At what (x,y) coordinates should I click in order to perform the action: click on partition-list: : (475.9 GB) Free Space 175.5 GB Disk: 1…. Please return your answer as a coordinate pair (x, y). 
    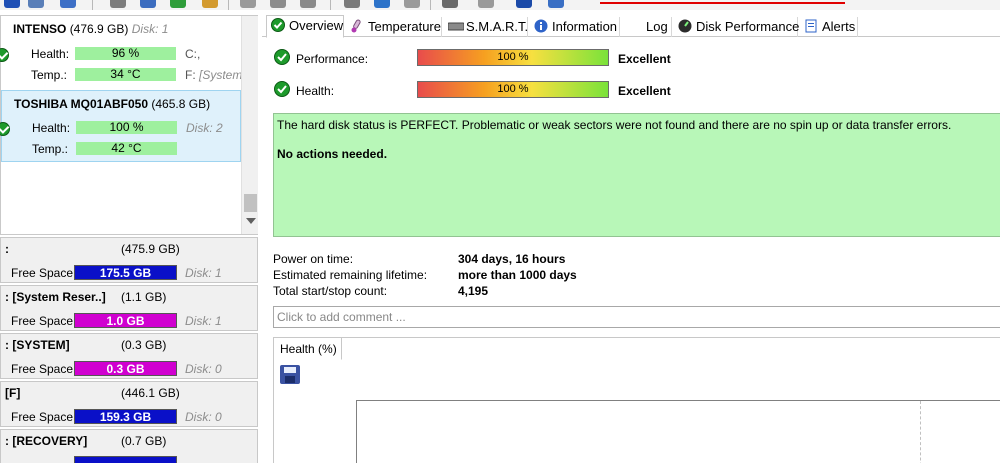
    Looking at the image, I should click on (129, 350).